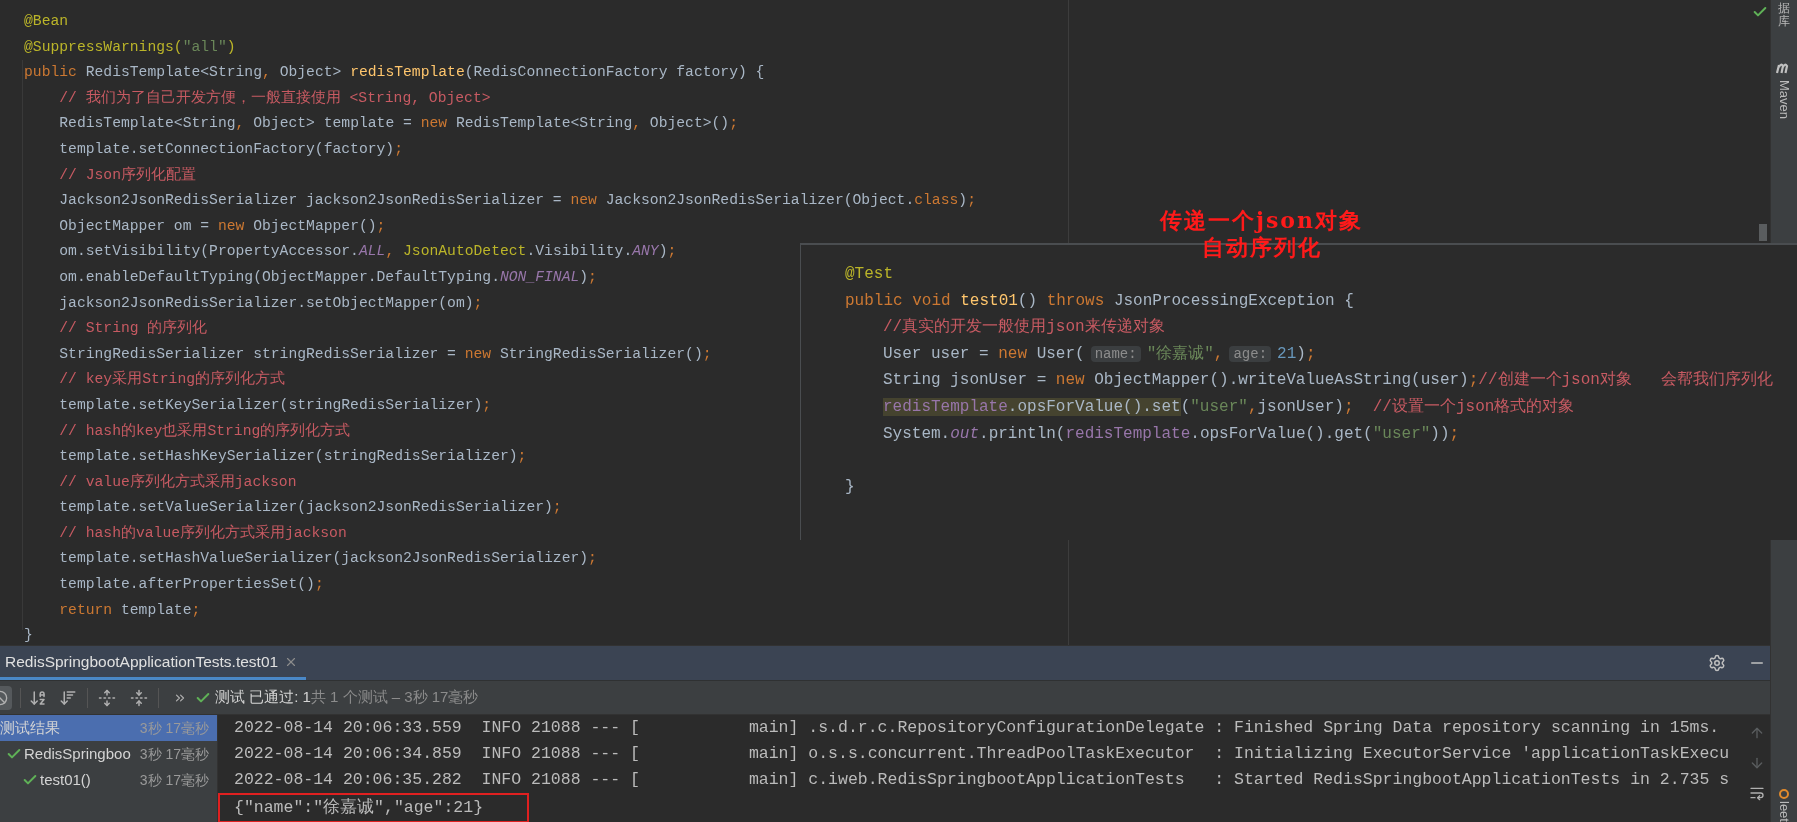 Image resolution: width=1797 pixels, height=822 pixels. What do you see at coordinates (292, 457) in the screenshot?
I see `code-line: template.setHashKeySerializer(stringRedisSerializer);` at bounding box center [292, 457].